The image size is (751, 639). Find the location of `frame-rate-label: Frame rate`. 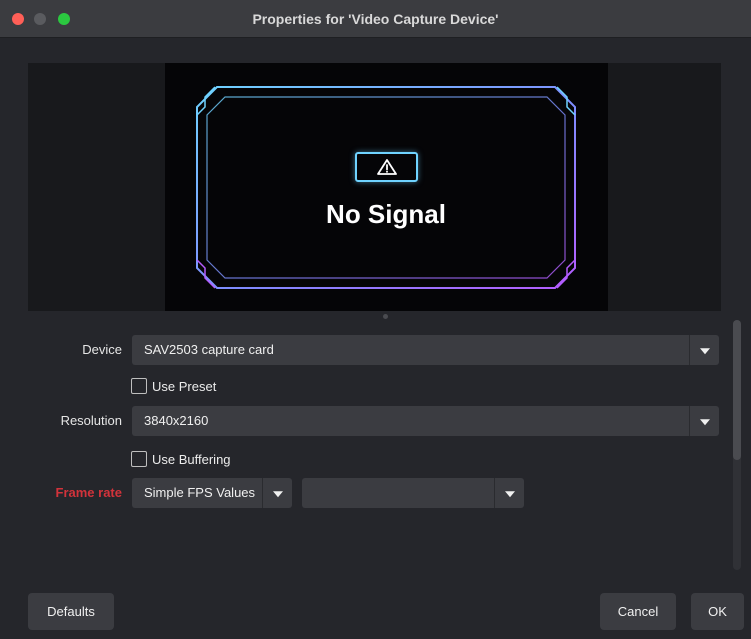

frame-rate-label: Frame rate is located at coordinates (88, 492).